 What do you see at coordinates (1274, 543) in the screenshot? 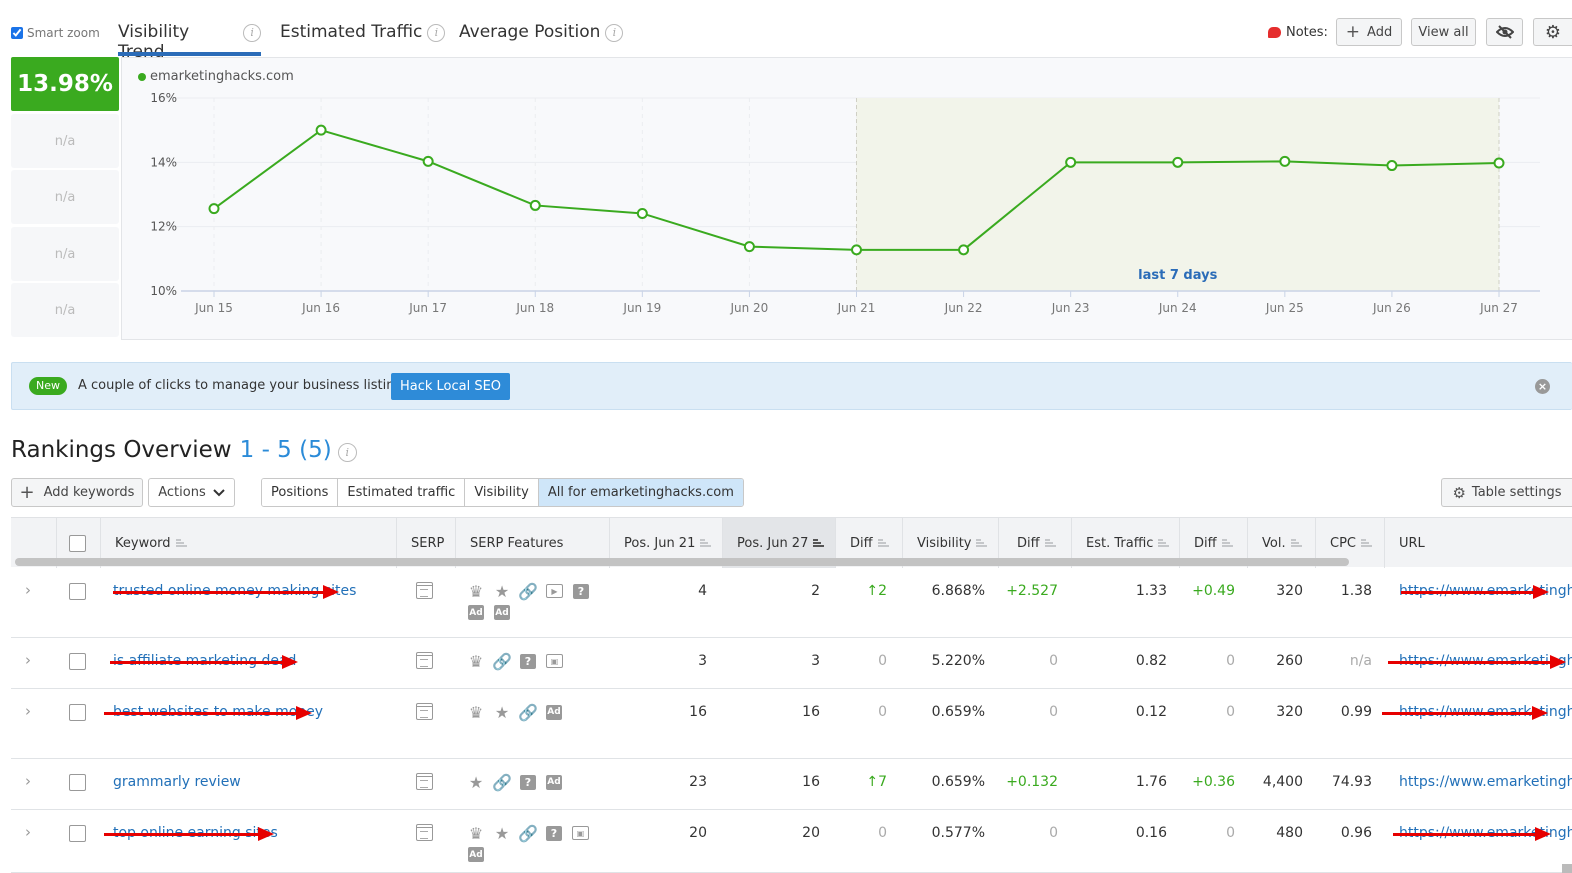
I see `column-label: Vol.` at bounding box center [1274, 543].